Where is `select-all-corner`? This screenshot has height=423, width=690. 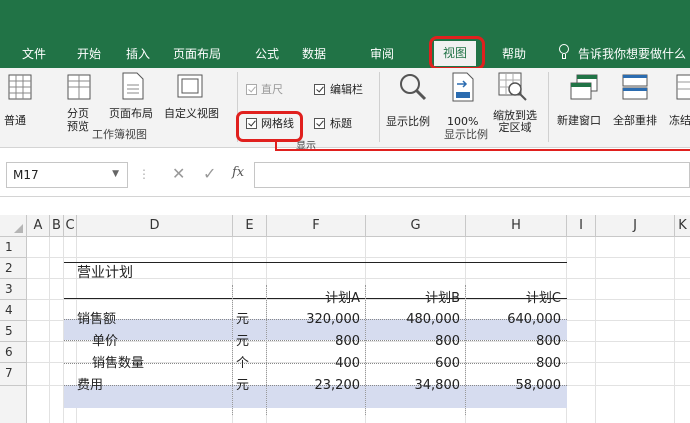
select-all-corner is located at coordinates (13, 226).